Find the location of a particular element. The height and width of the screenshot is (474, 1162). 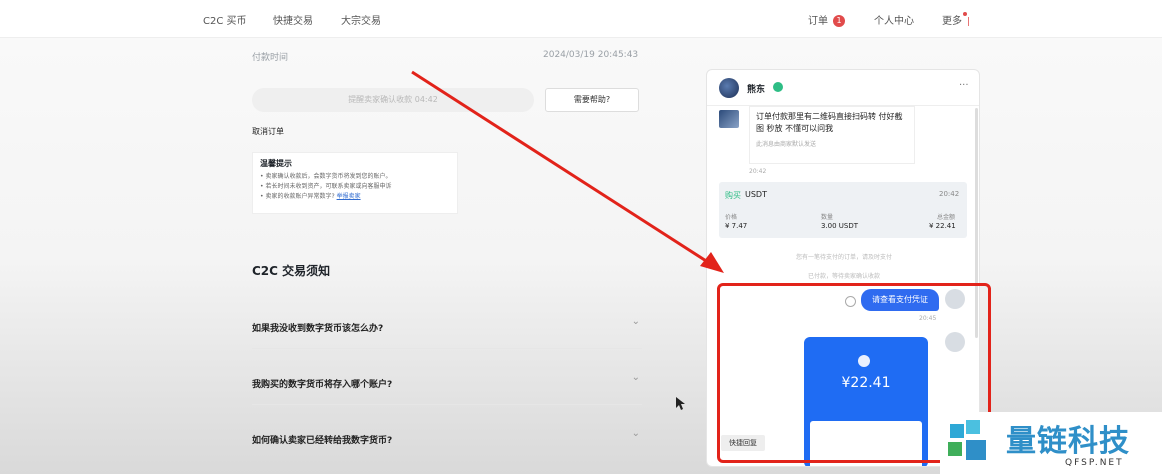

mouse-cursor-icon is located at coordinates (680, 403).